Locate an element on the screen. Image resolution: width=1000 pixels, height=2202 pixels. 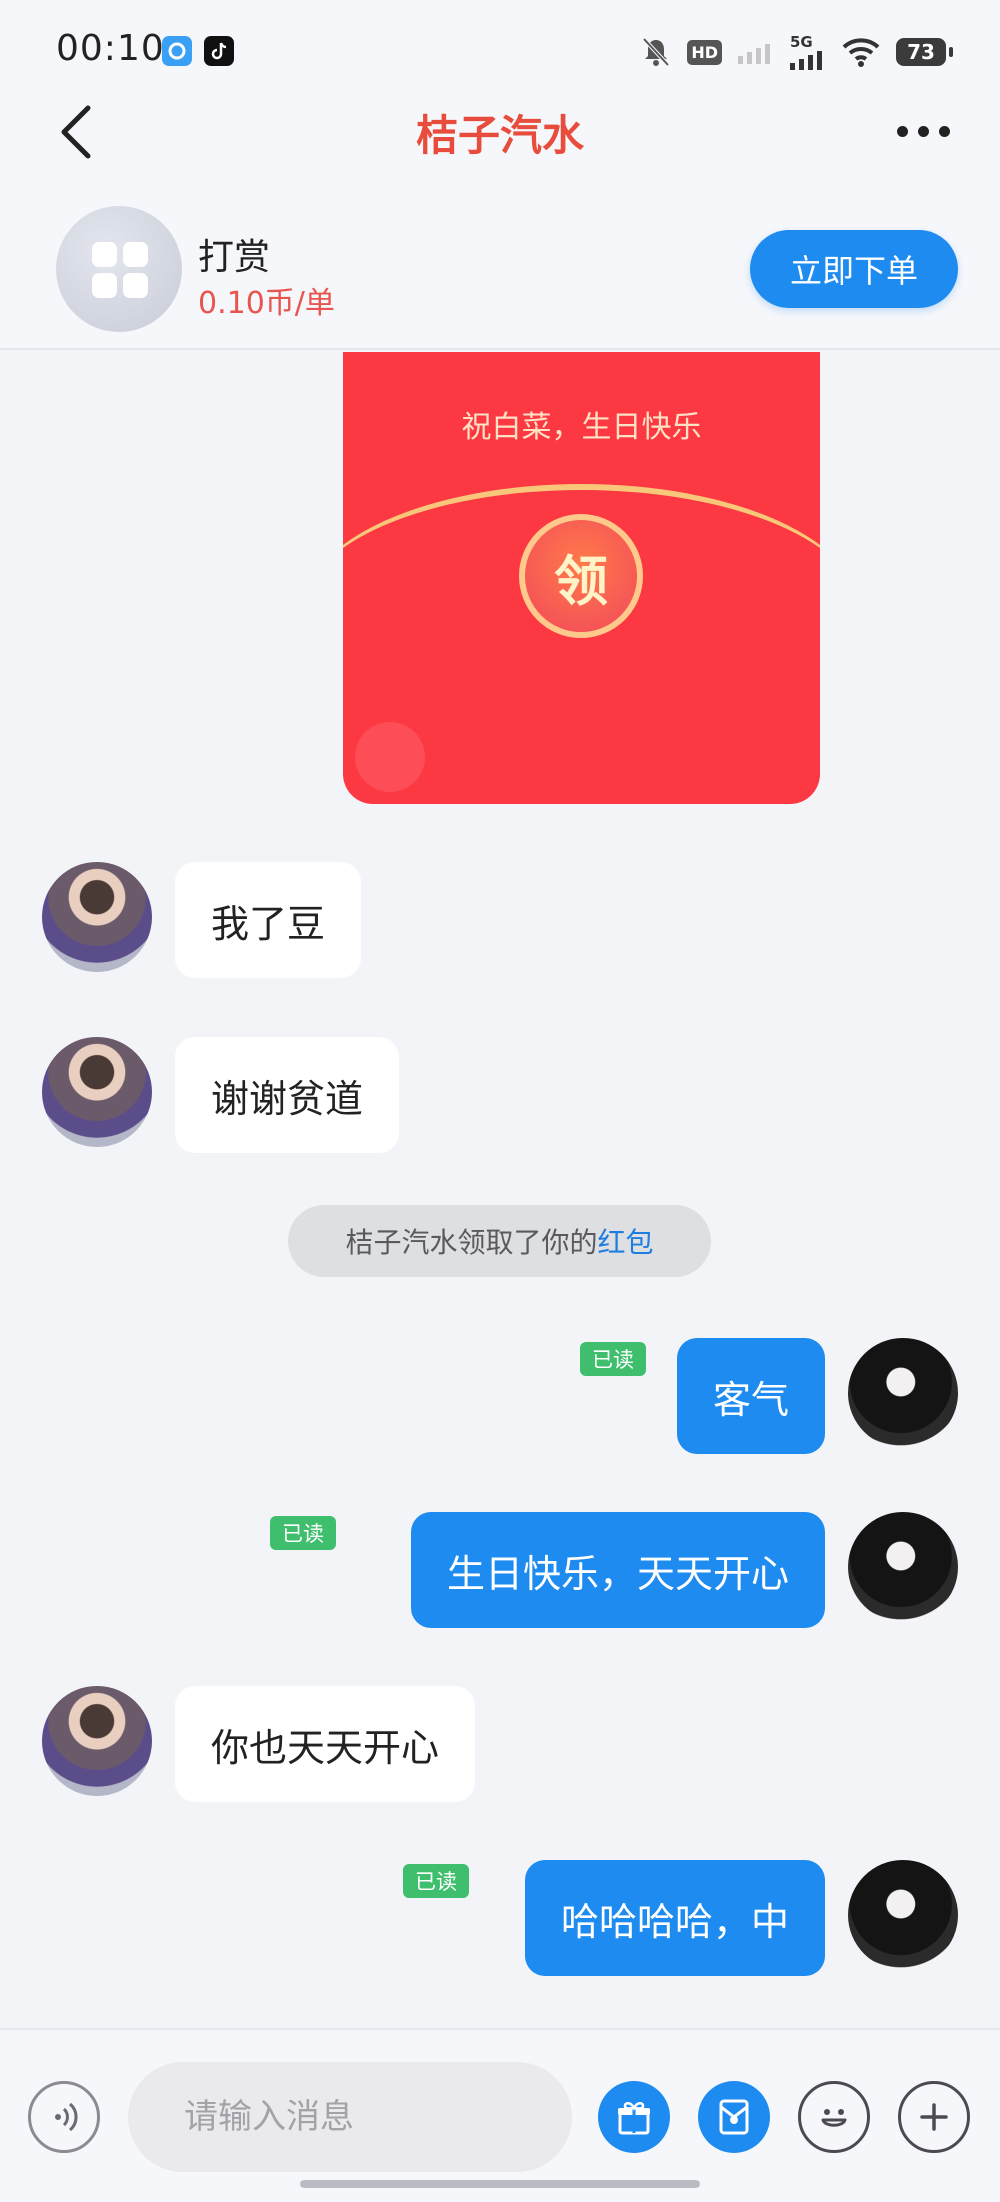
mute-bell-icon is located at coordinates (656, 52).